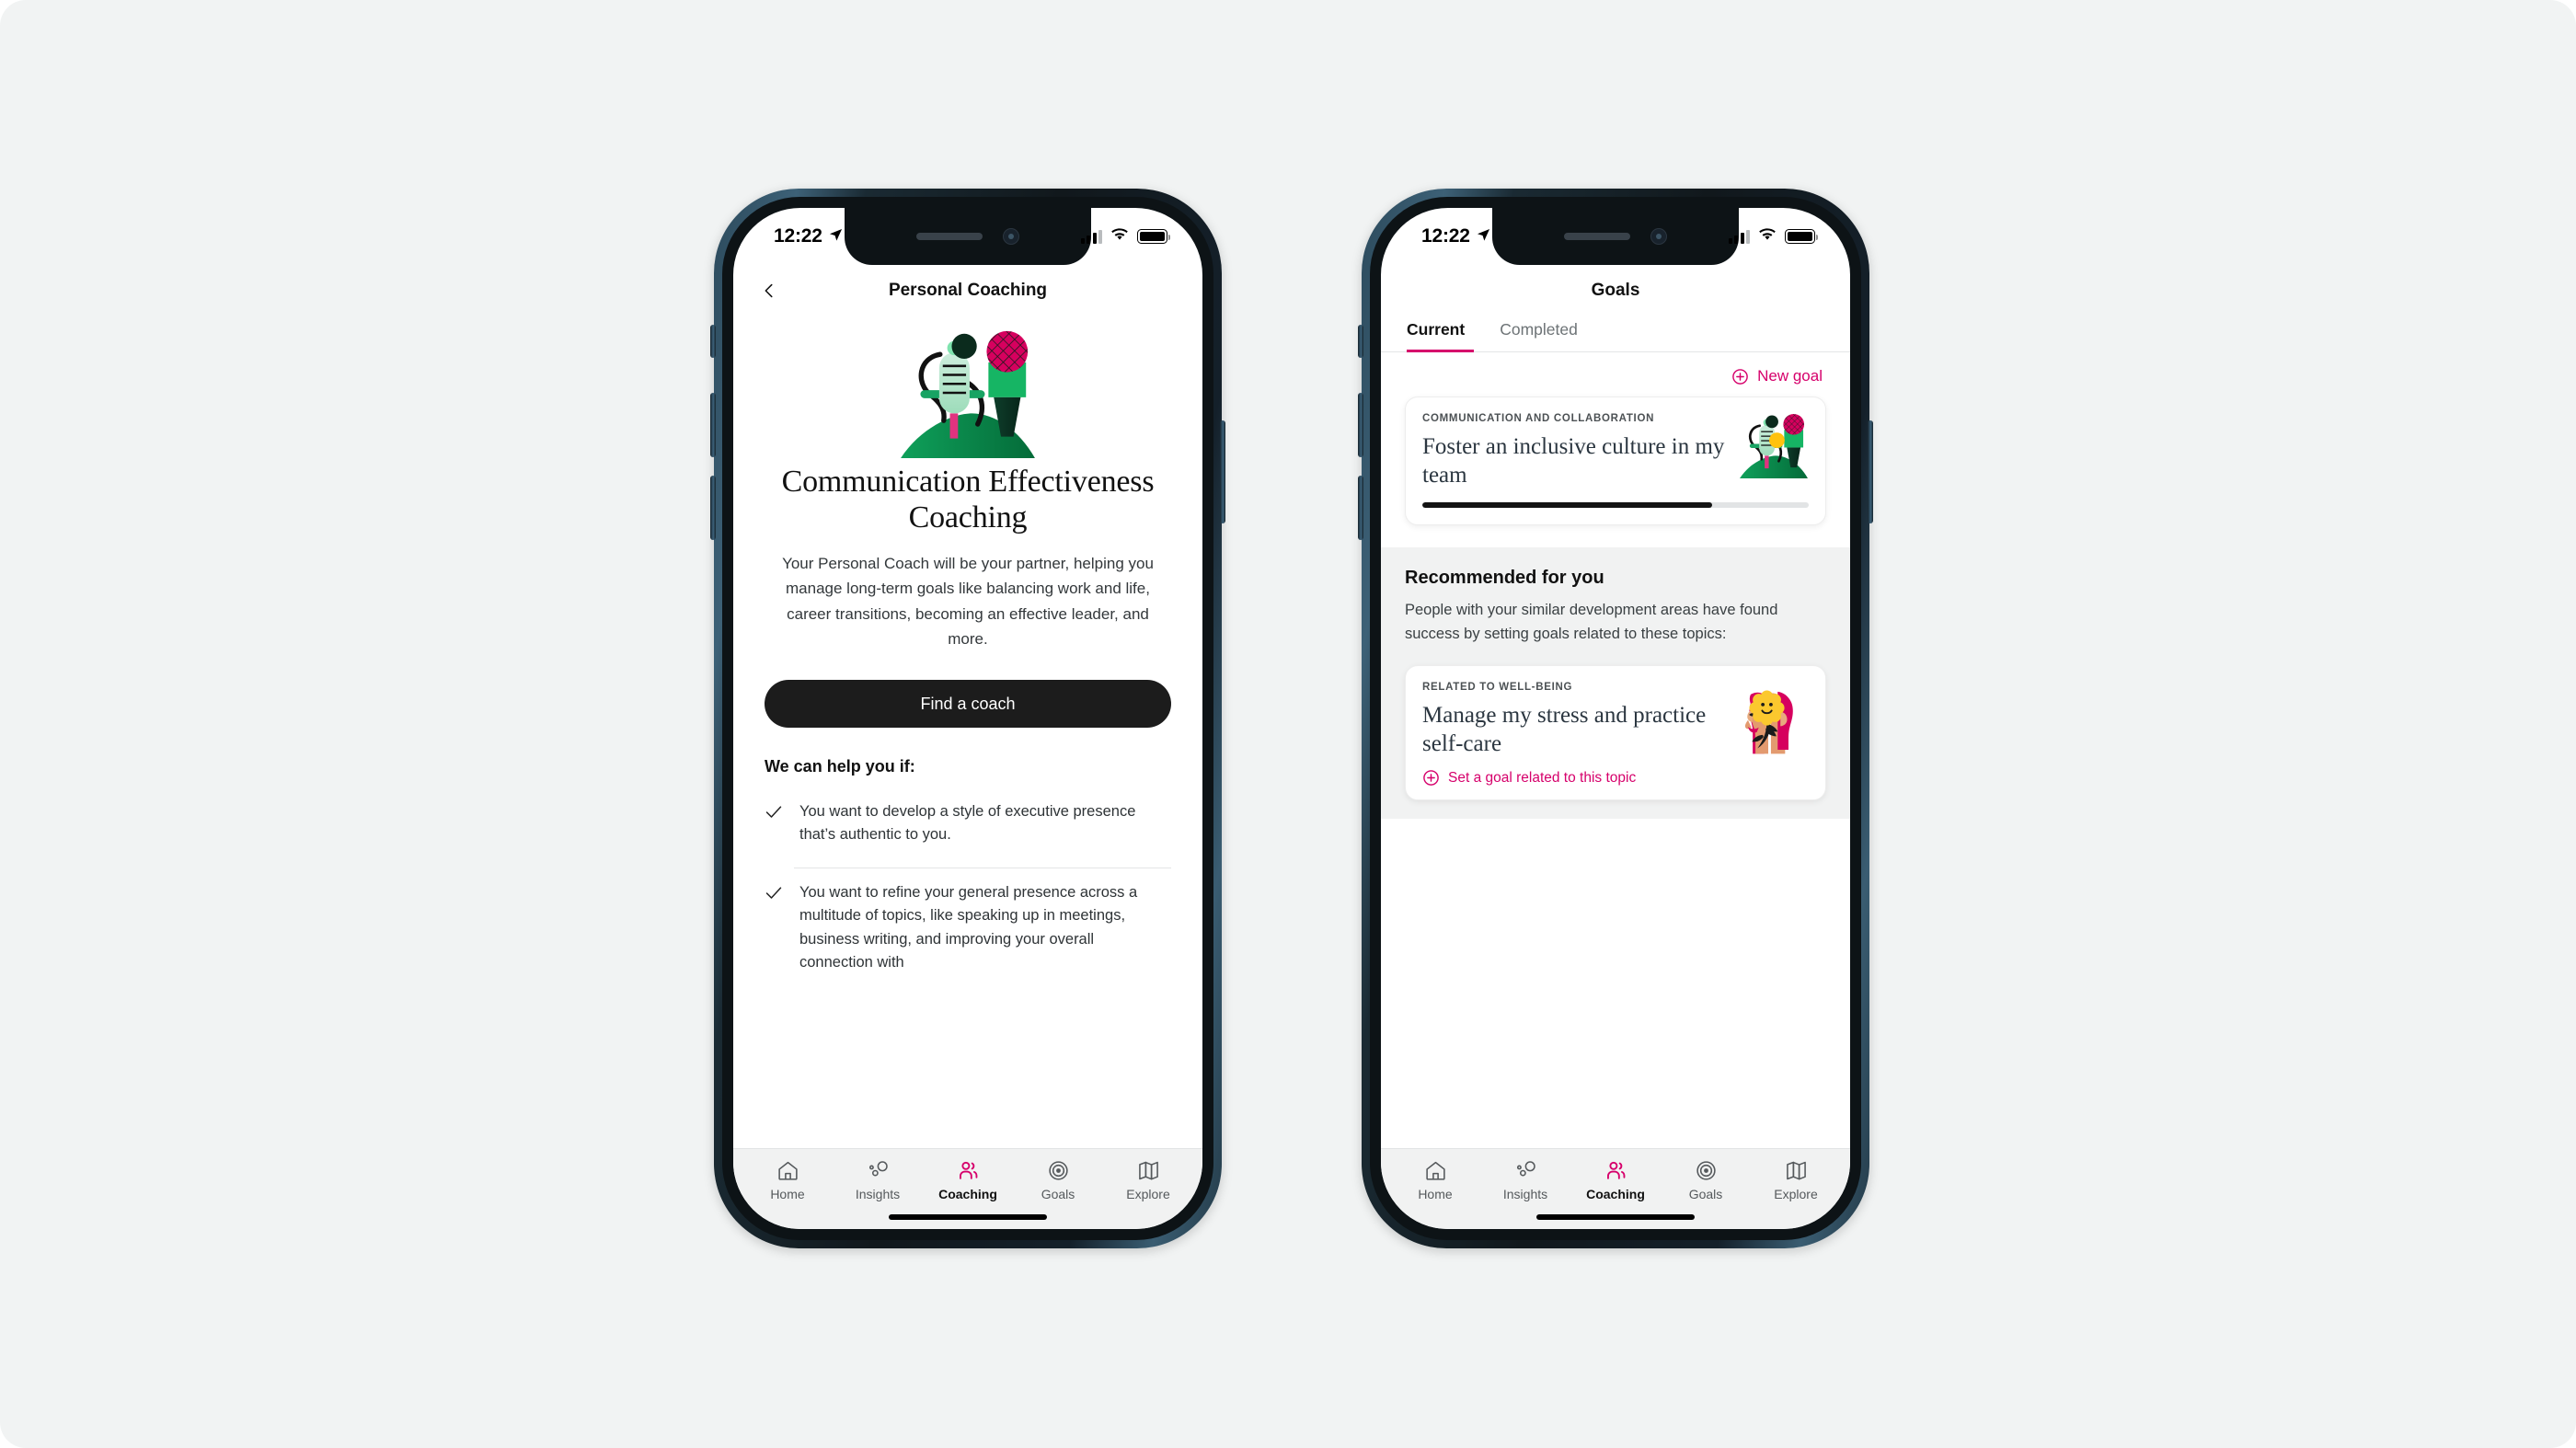 The height and width of the screenshot is (1448, 2576). I want to click on recommended-goal-title: Manage my stress and practice self-care, so click(1564, 729).